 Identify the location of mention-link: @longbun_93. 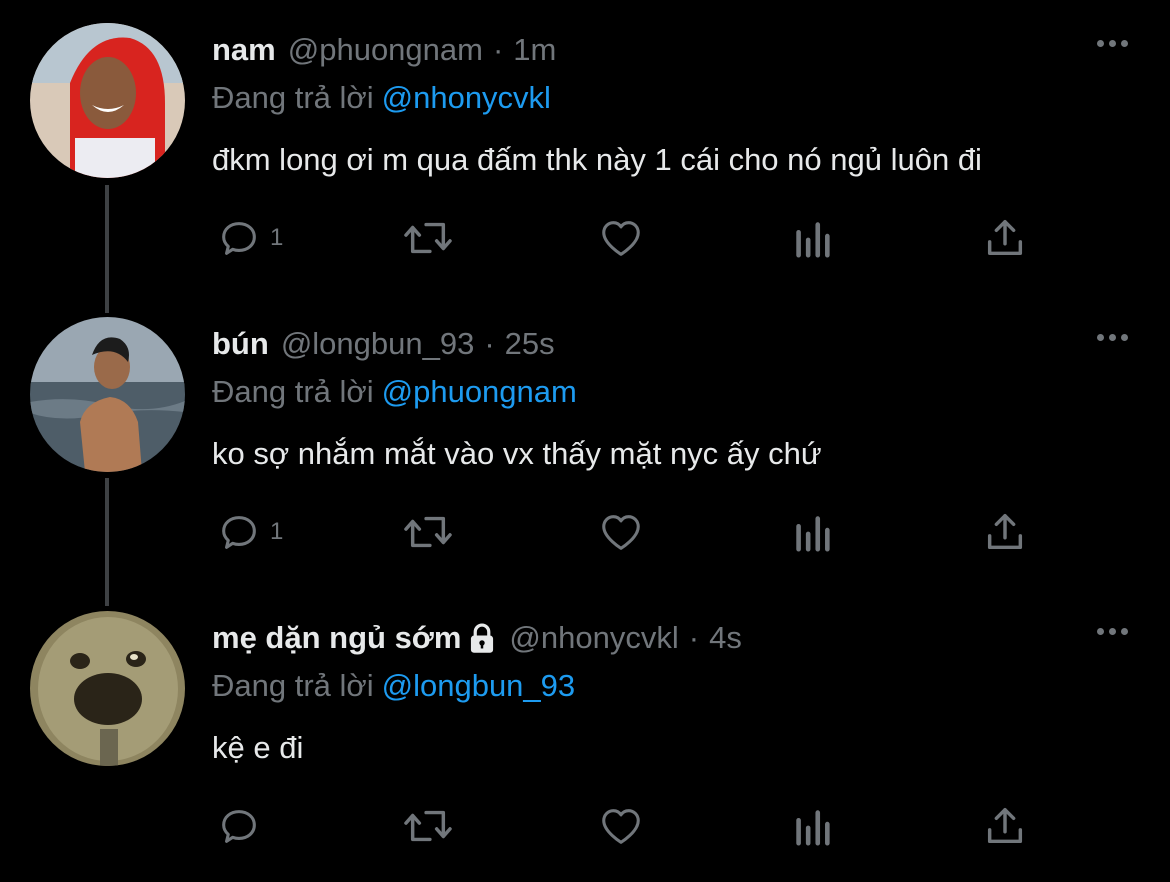
(479, 685).